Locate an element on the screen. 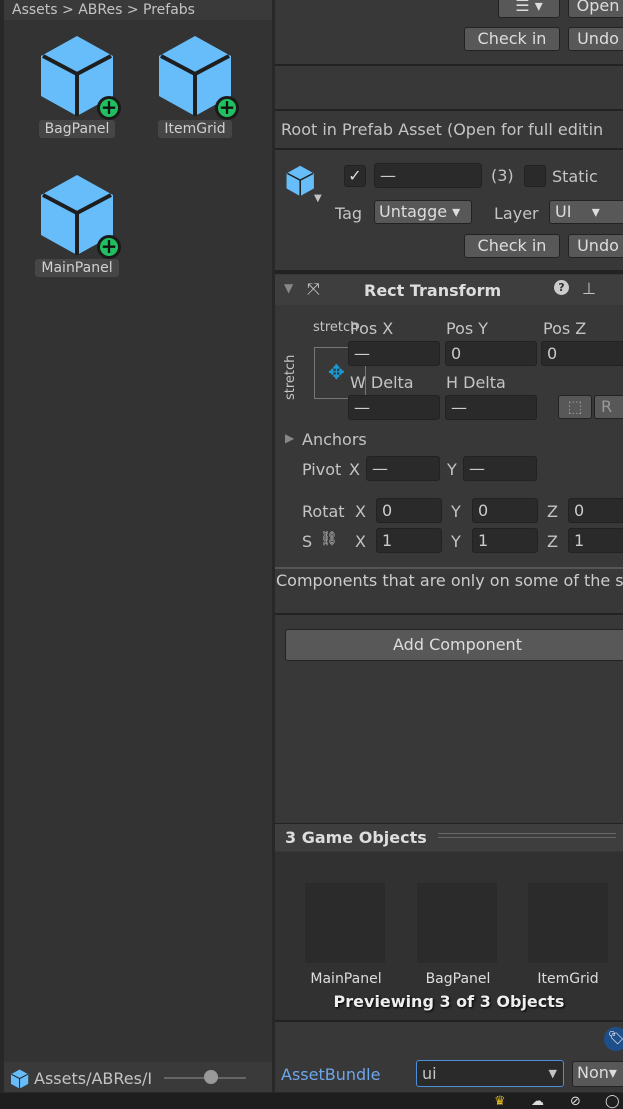  asset-label: ItemGrid is located at coordinates (195, 129).